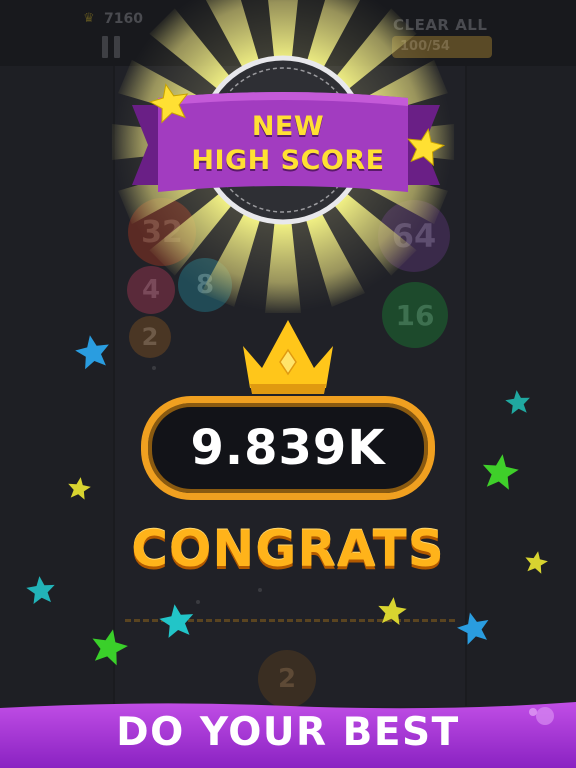 The width and height of the screenshot is (576, 768). What do you see at coordinates (288, 160) in the screenshot?
I see `banner-line-2: HIGH SCORE` at bounding box center [288, 160].